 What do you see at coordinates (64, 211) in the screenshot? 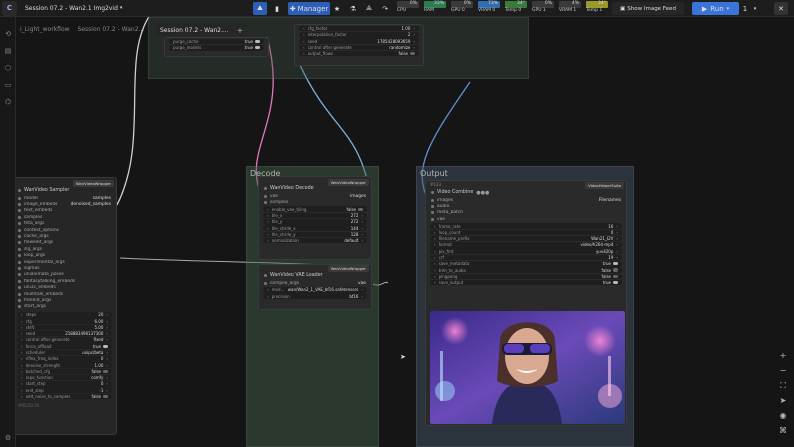
I see `sampler-input: text_embeds` at bounding box center [64, 211].